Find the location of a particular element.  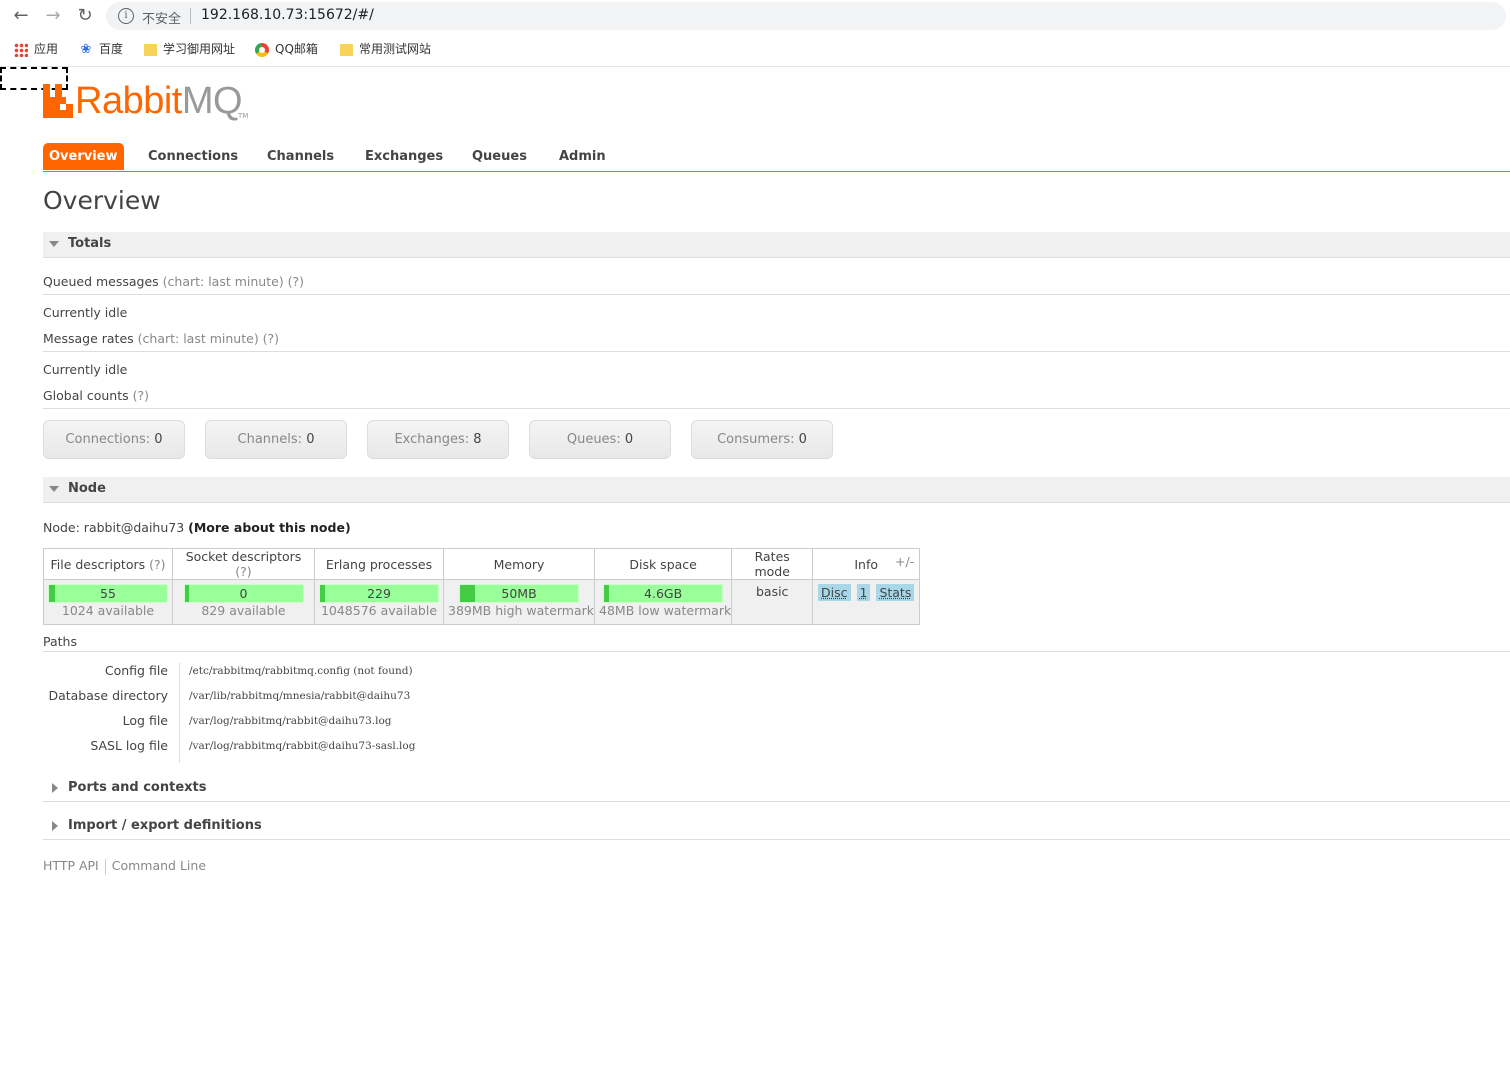

tab-admin: Admin is located at coordinates (582, 156).